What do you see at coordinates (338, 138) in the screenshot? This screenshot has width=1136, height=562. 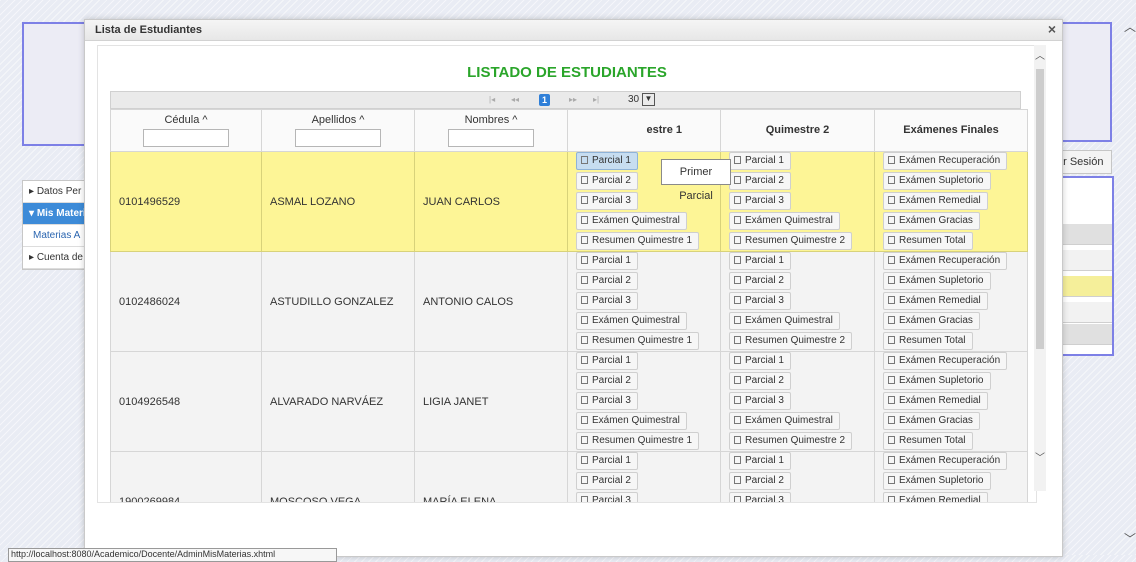 I see `apellidos-filter-input` at bounding box center [338, 138].